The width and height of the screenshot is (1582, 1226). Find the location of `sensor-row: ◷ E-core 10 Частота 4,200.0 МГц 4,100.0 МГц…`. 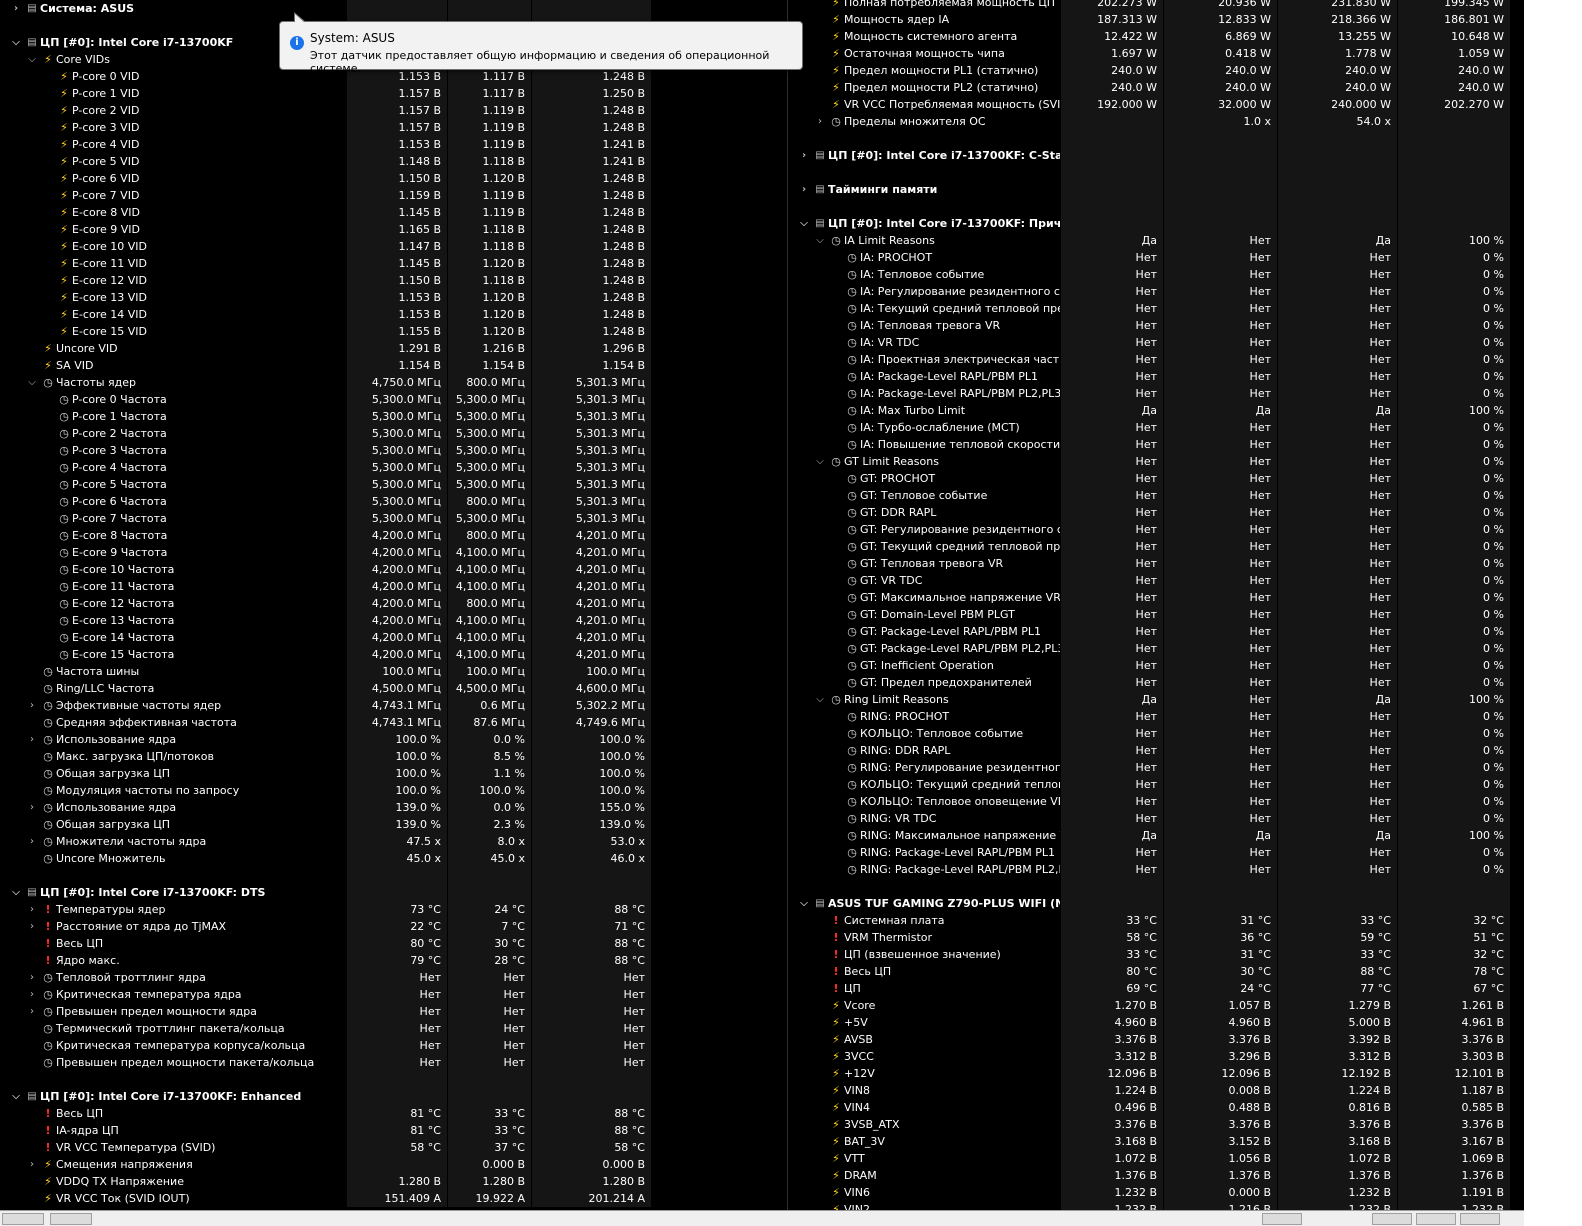

sensor-row: ◷ E-core 10 Частота 4,200.0 МГц 4,100.0 МГц… is located at coordinates (329, 569).